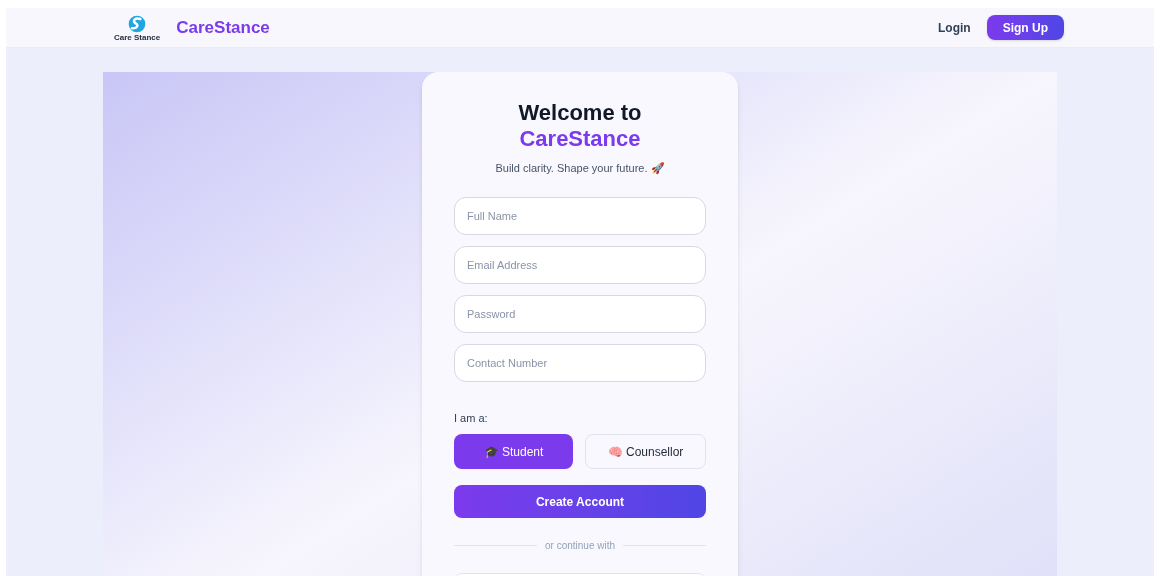  I want to click on logo-icon, so click(137, 23).